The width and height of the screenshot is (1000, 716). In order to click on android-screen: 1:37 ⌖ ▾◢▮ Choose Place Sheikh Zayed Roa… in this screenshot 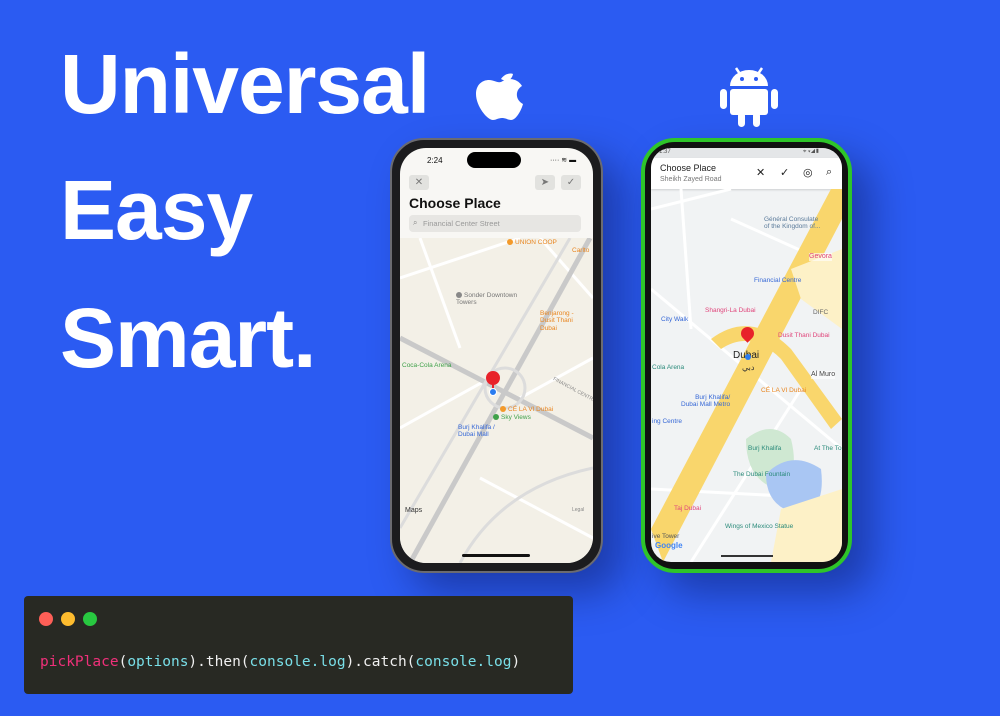, I will do `click(746, 355)`.